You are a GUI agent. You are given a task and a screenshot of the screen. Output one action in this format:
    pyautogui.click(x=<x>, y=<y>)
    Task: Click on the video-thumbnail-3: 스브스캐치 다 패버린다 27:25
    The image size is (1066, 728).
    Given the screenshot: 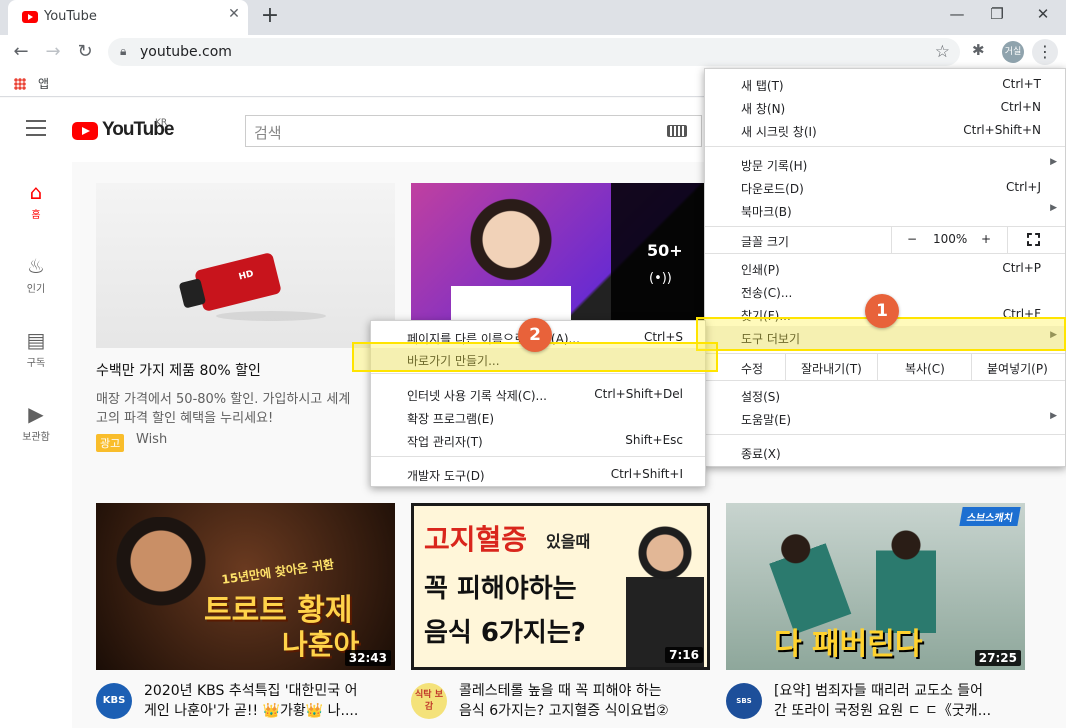 What is the action you would take?
    pyautogui.click(x=875, y=586)
    